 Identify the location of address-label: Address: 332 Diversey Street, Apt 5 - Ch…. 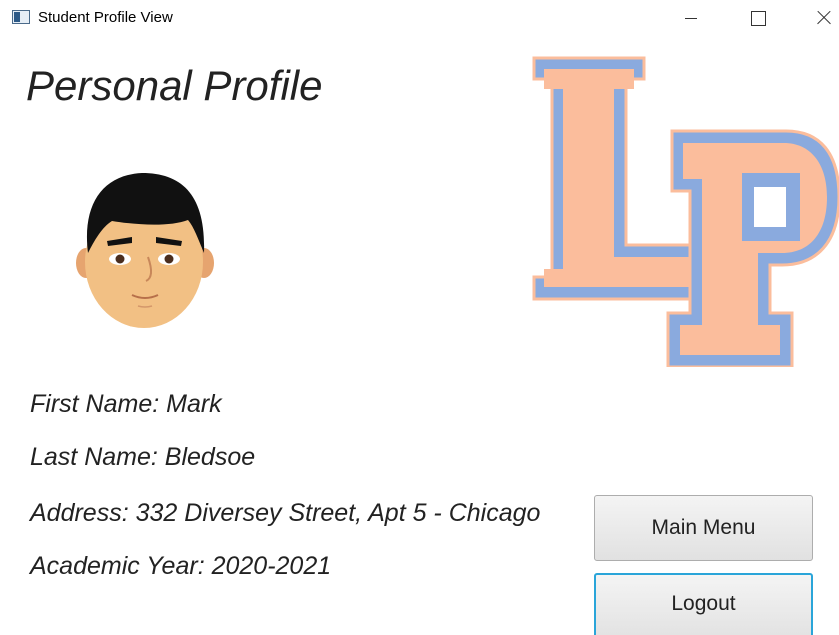
(285, 513).